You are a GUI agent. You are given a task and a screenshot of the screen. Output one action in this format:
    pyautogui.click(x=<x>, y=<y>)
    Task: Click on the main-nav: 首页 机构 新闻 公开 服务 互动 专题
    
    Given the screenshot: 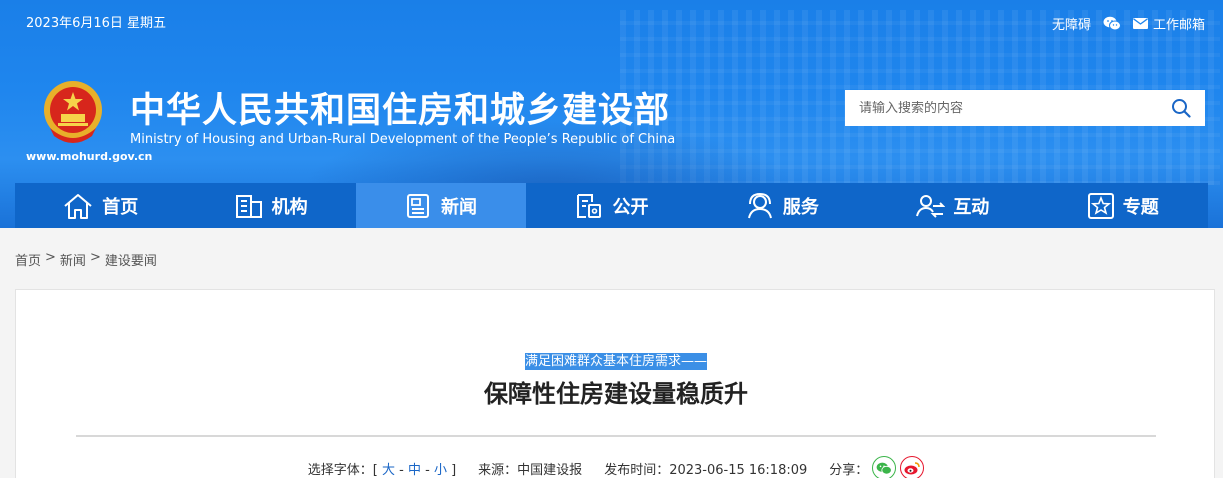 What is the action you would take?
    pyautogui.click(x=611, y=205)
    